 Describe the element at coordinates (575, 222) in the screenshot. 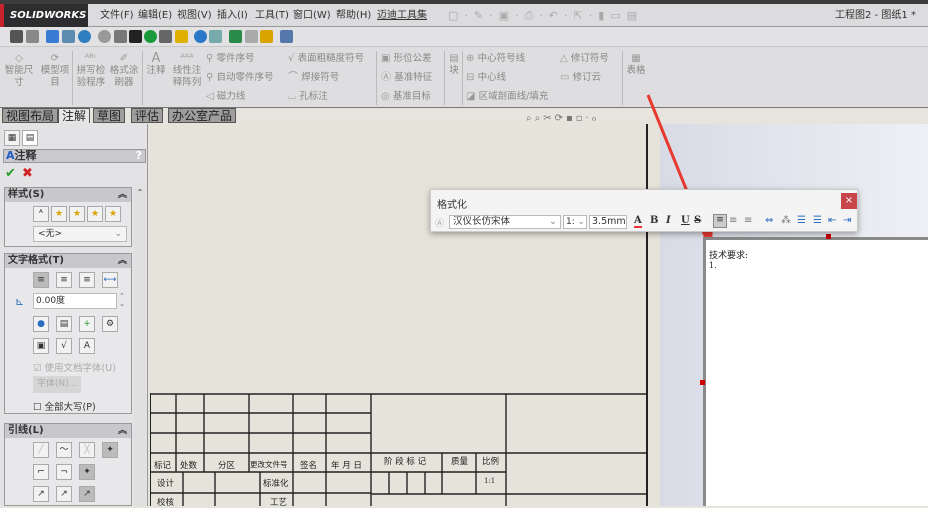

I see `size-select: 1: ⌄` at that location.